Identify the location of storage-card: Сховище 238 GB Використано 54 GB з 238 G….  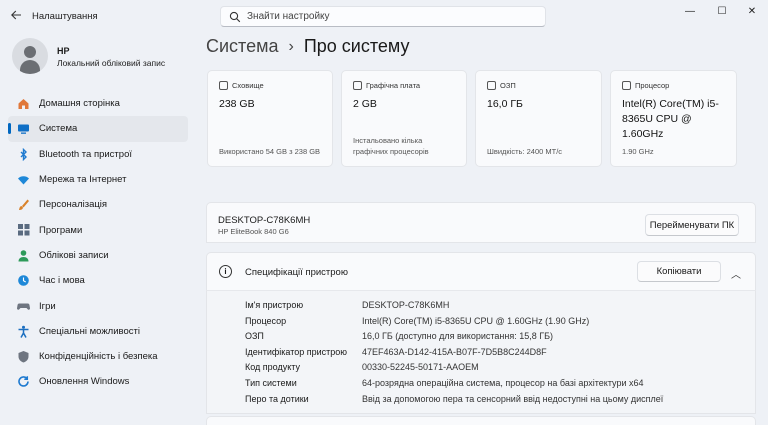
(270, 118).